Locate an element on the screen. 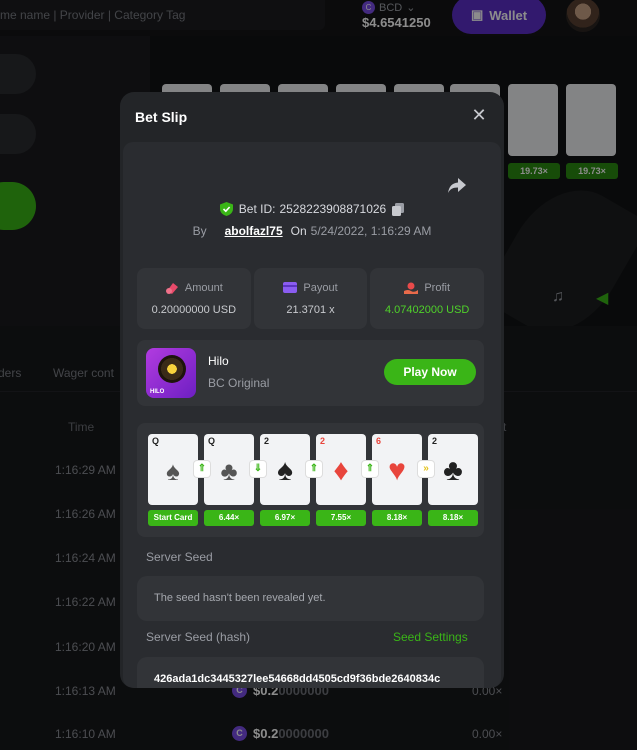  share-icon is located at coordinates (457, 185).